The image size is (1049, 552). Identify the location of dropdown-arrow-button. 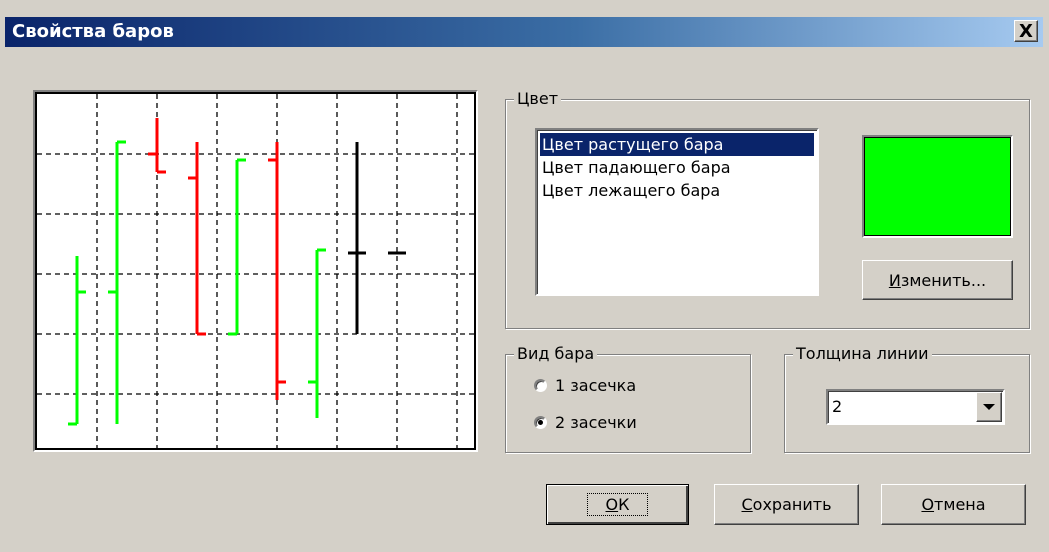
(989, 407).